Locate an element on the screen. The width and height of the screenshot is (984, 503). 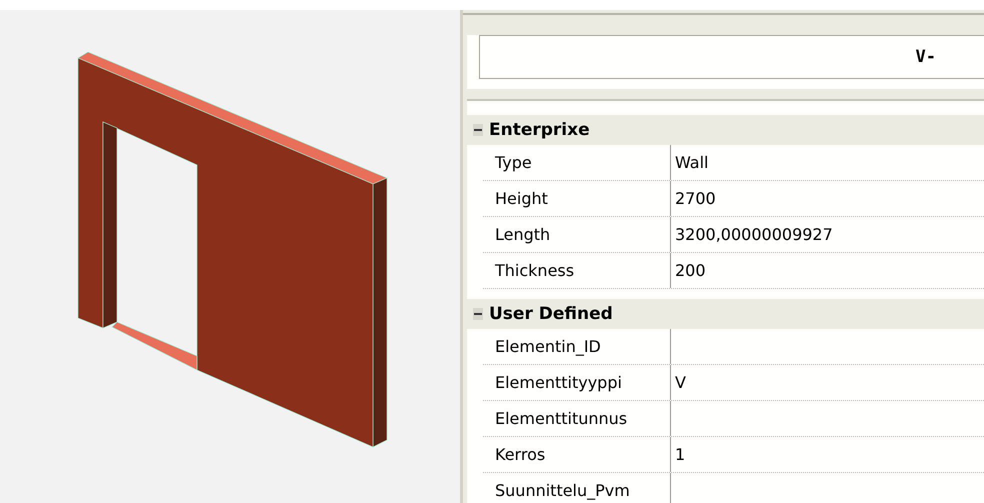
property-value: V is located at coordinates (680, 382).